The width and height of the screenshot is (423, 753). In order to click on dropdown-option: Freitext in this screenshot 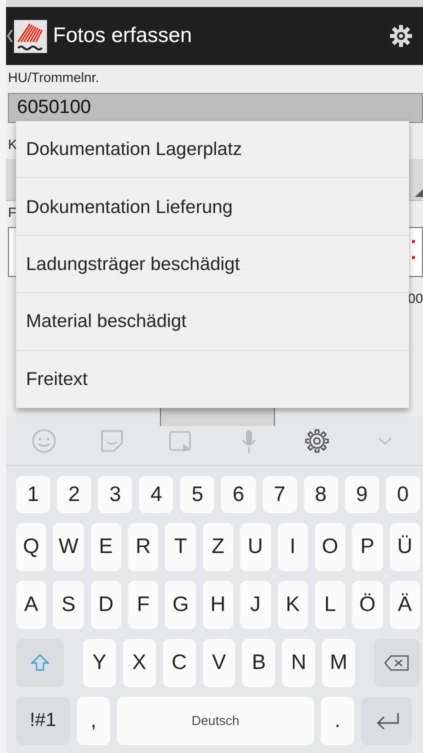, I will do `click(212, 379)`.